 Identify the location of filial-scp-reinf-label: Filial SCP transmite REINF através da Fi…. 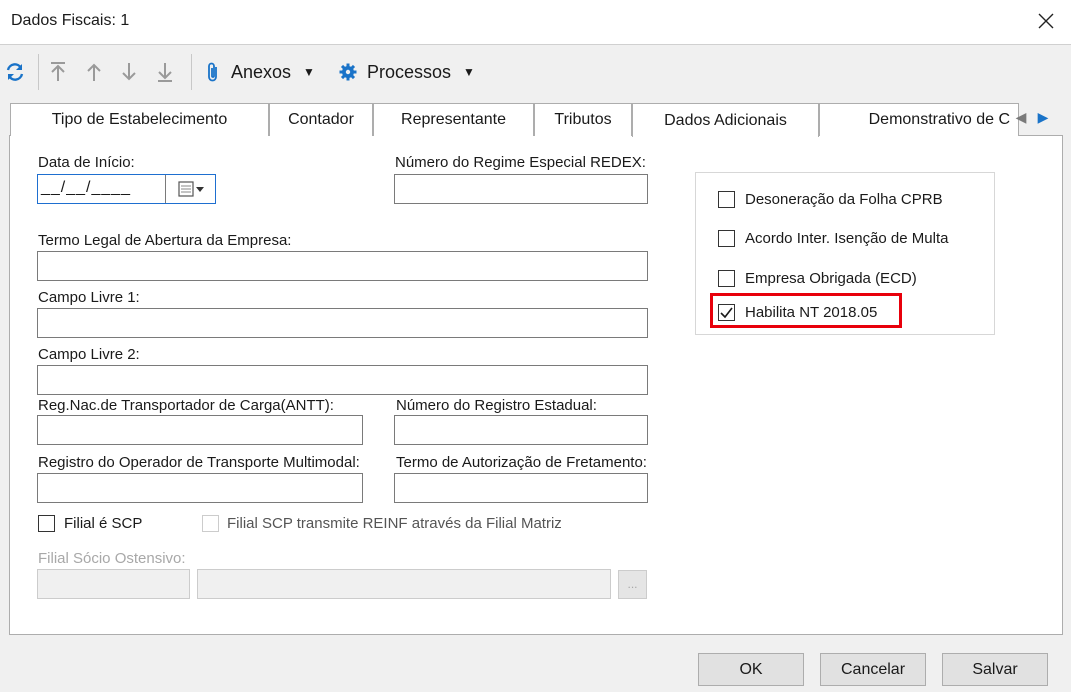
(394, 523).